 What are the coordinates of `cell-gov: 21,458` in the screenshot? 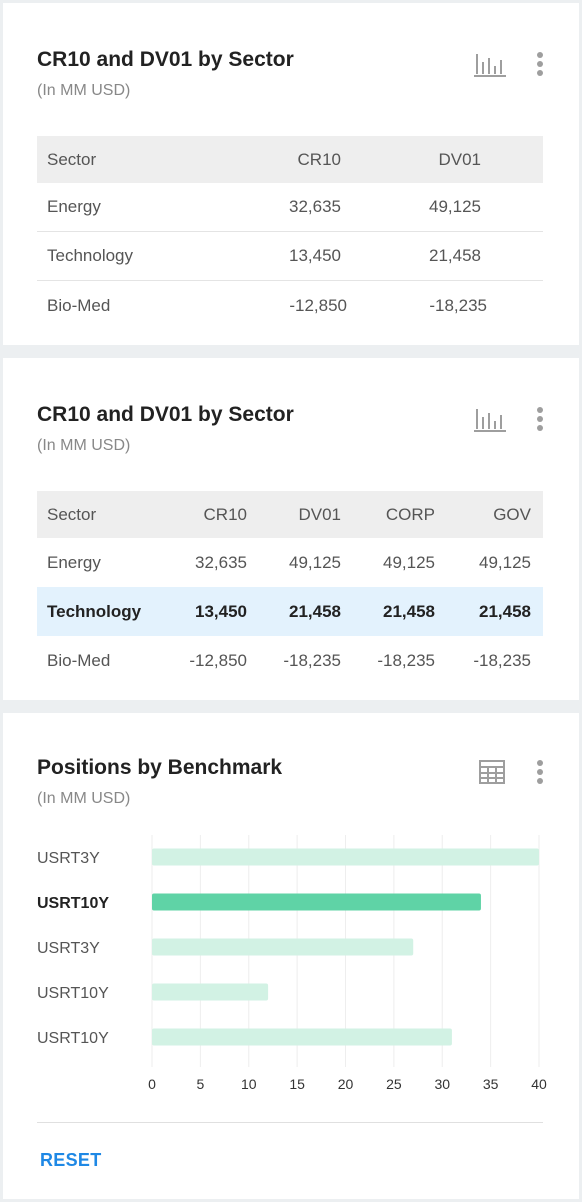 It's located at (505, 611).